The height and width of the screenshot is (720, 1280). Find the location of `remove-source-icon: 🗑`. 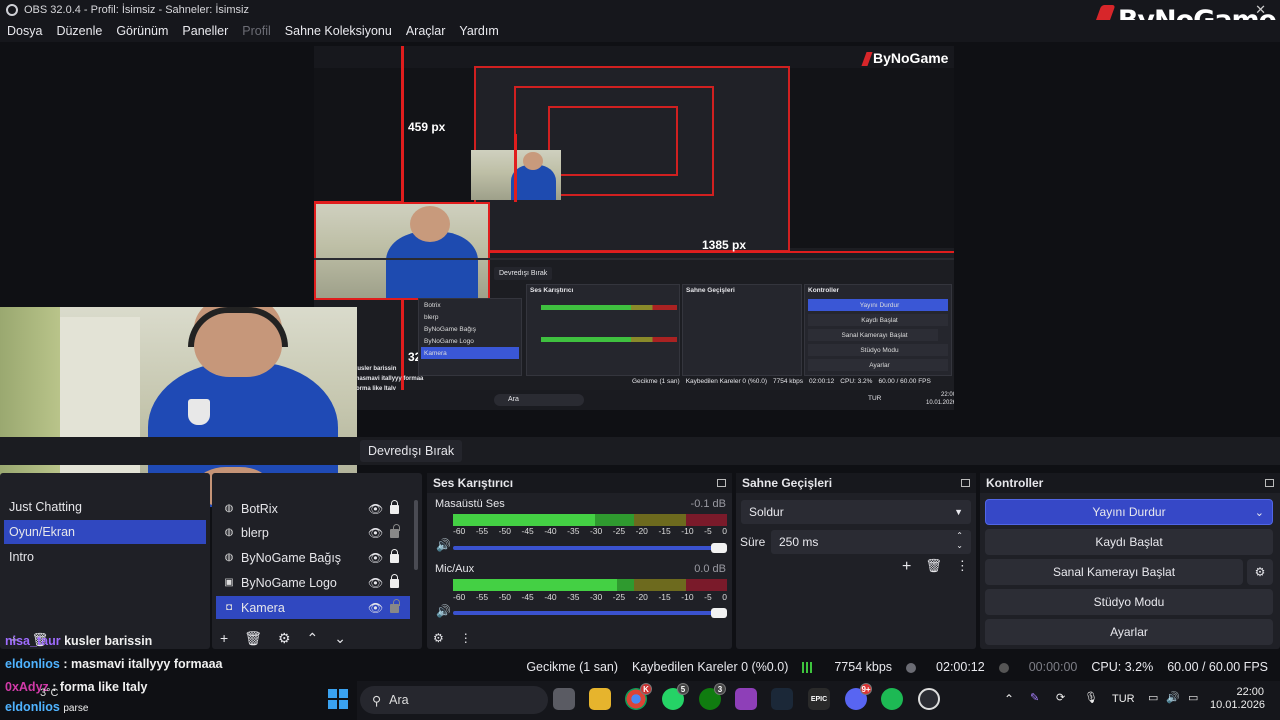

remove-source-icon: 🗑 is located at coordinates (253, 638).